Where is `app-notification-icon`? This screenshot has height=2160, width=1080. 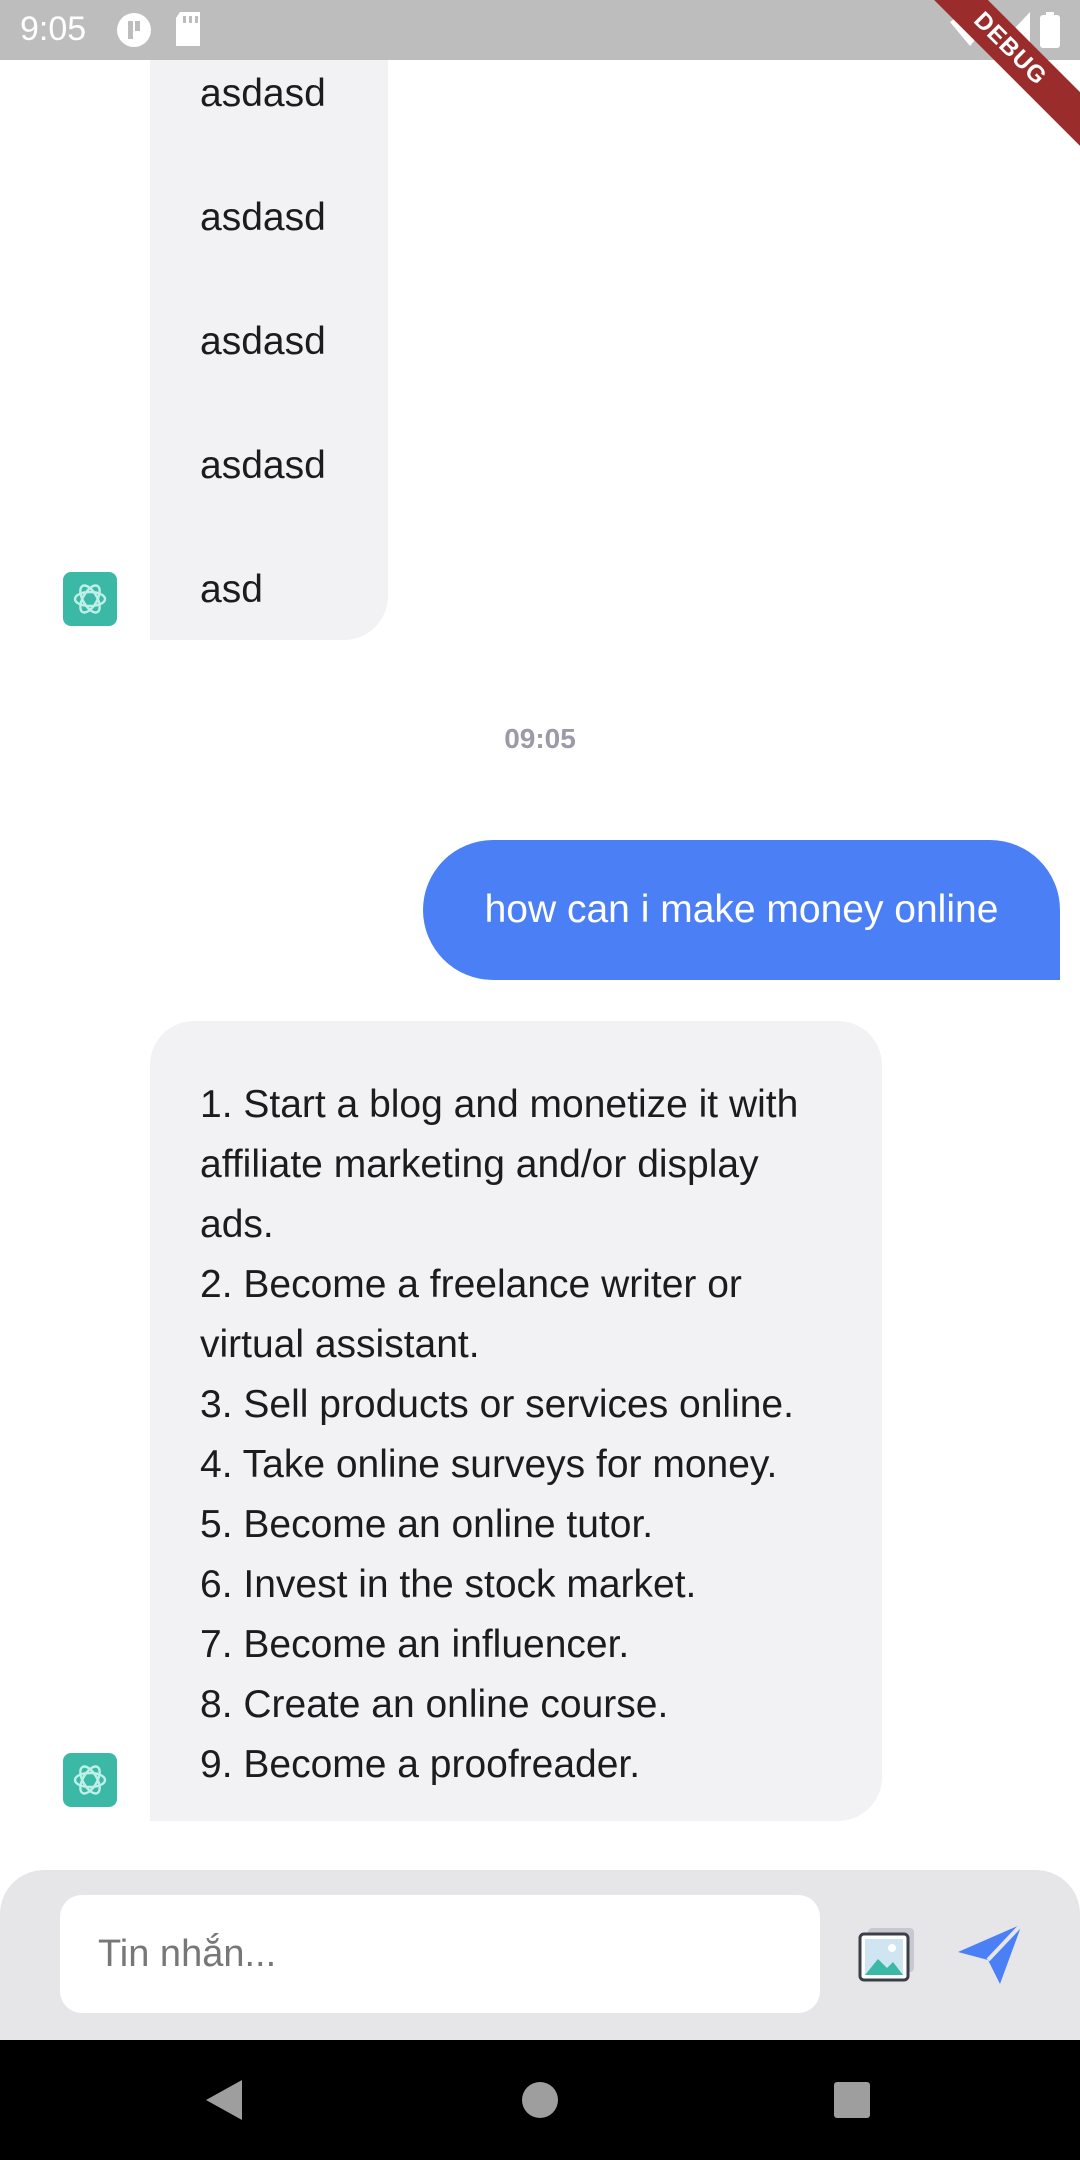
app-notification-icon is located at coordinates (134, 30).